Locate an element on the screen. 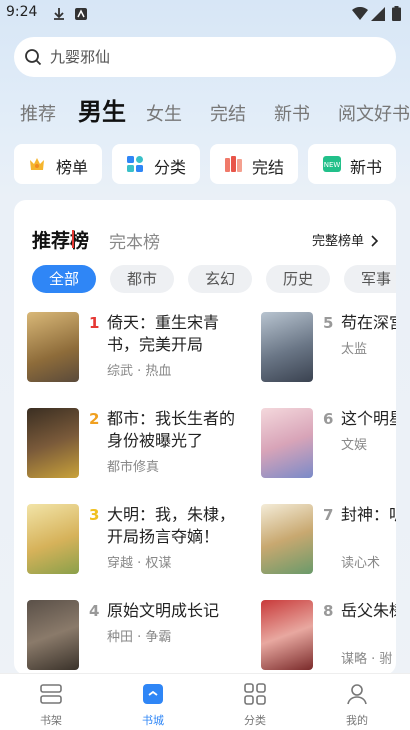 The width and height of the screenshot is (410, 730). svg-text: NEW is located at coordinates (332, 165).